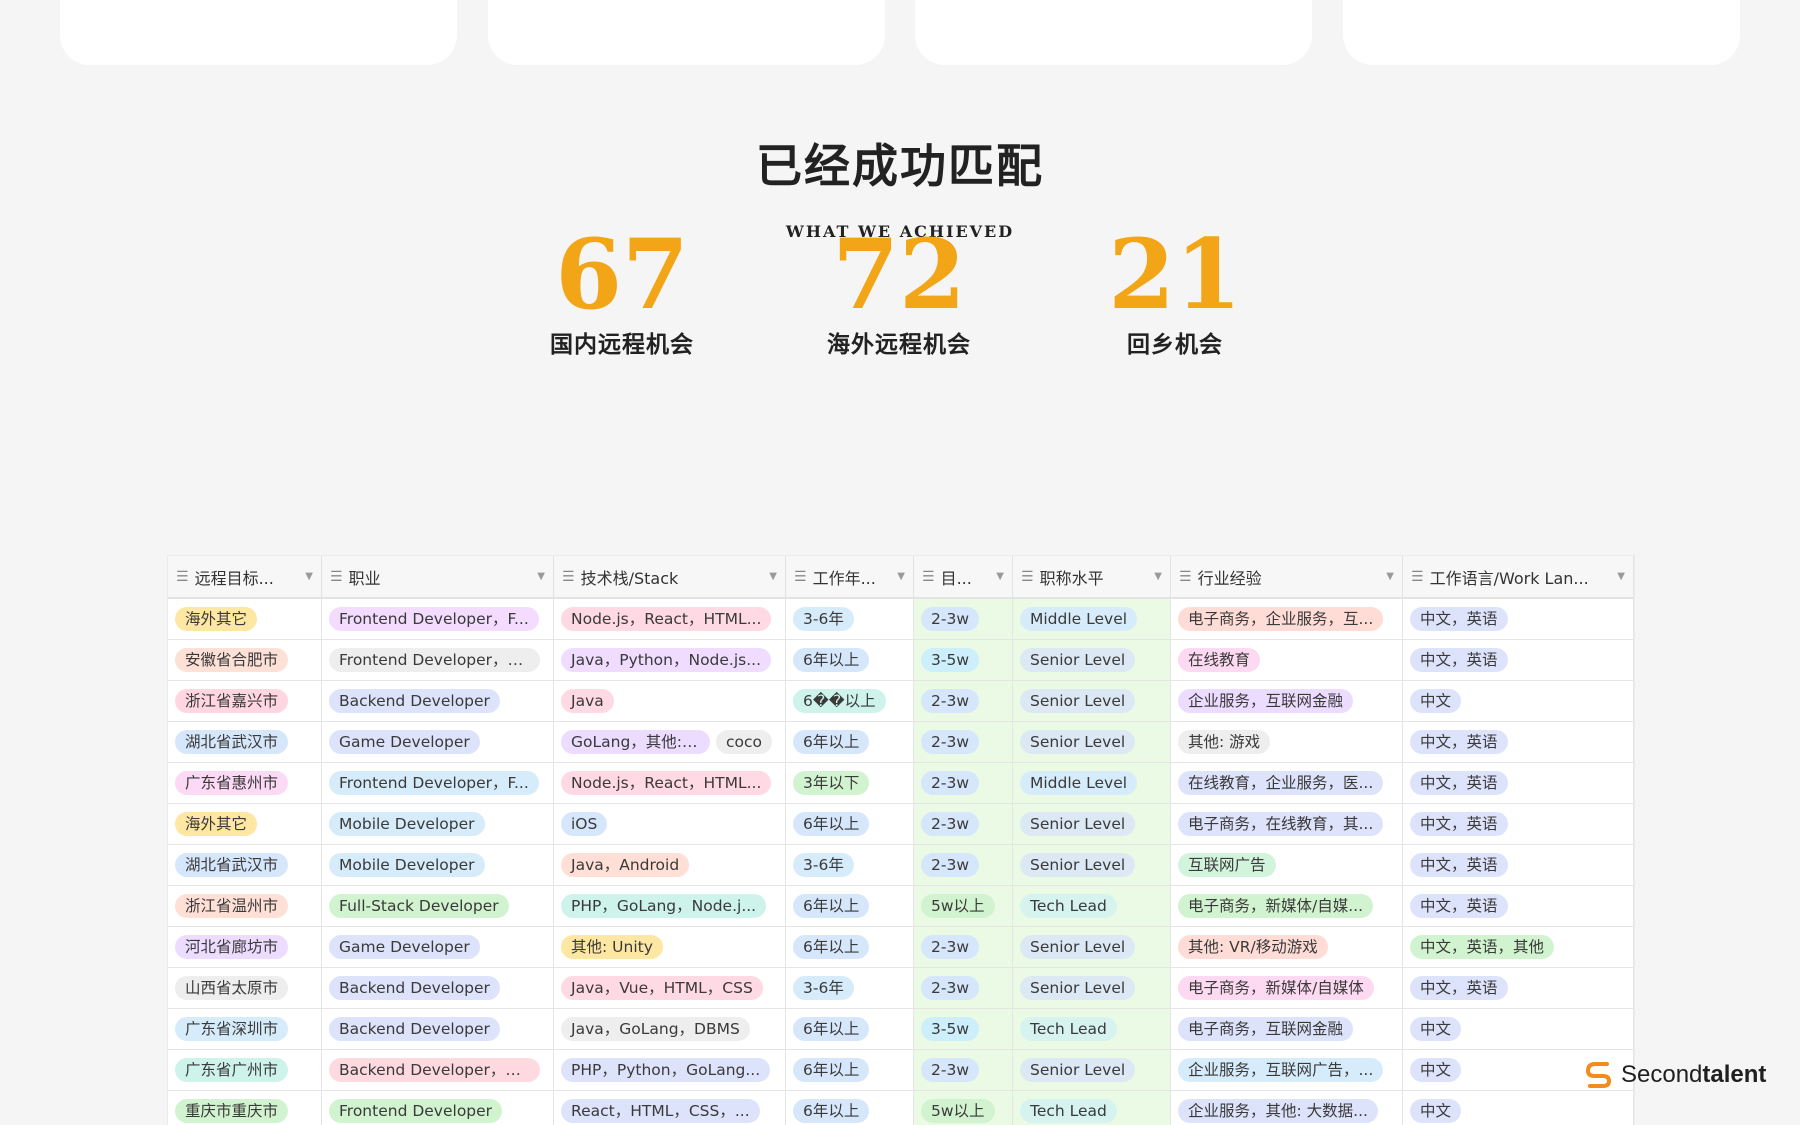 Image resolution: width=1800 pixels, height=1125 pixels. I want to click on table-cell: 企业服务，互联网金融, so click(1287, 701).